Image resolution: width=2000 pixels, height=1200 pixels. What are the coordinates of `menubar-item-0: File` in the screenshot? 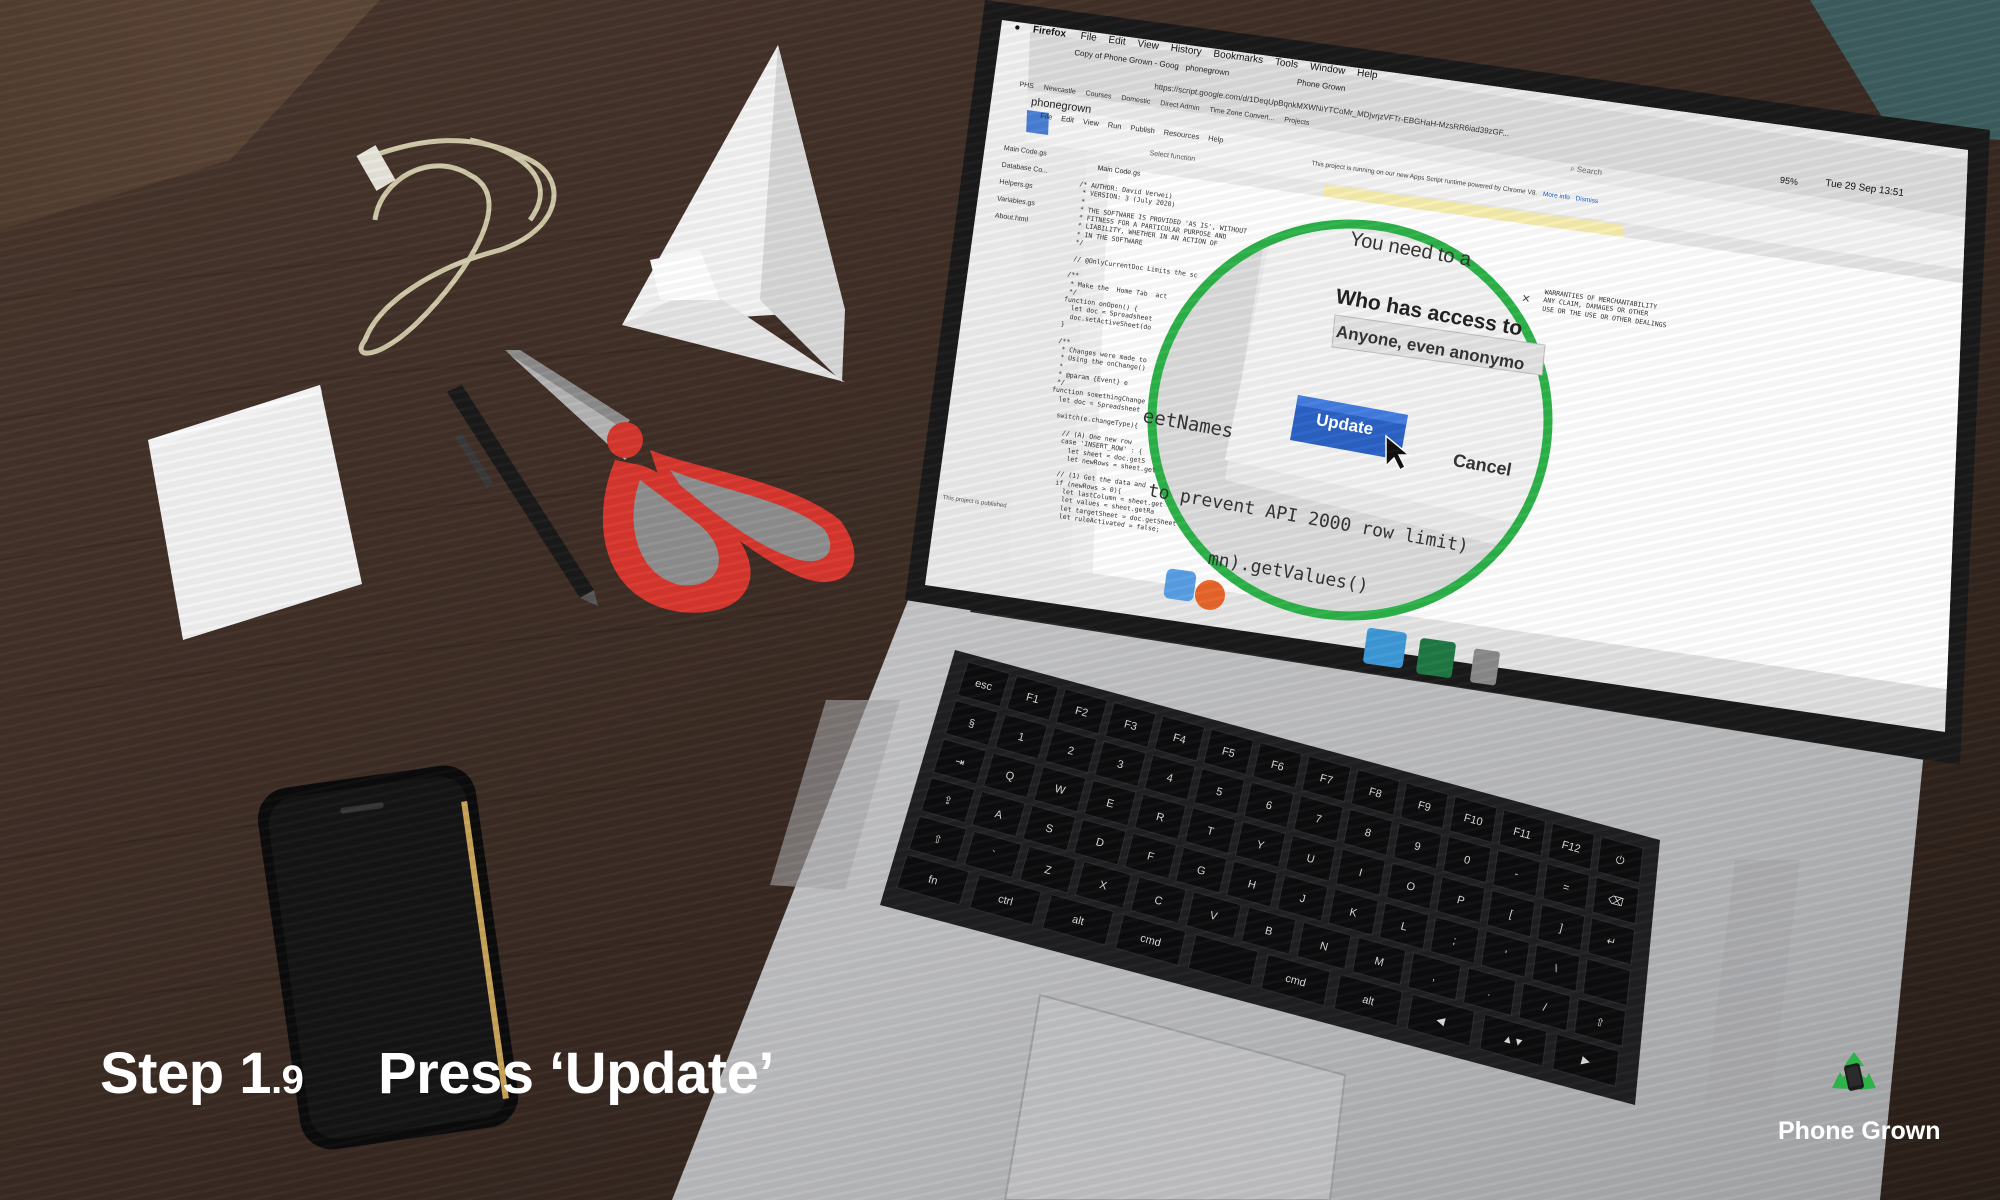 It's located at (1088, 37).